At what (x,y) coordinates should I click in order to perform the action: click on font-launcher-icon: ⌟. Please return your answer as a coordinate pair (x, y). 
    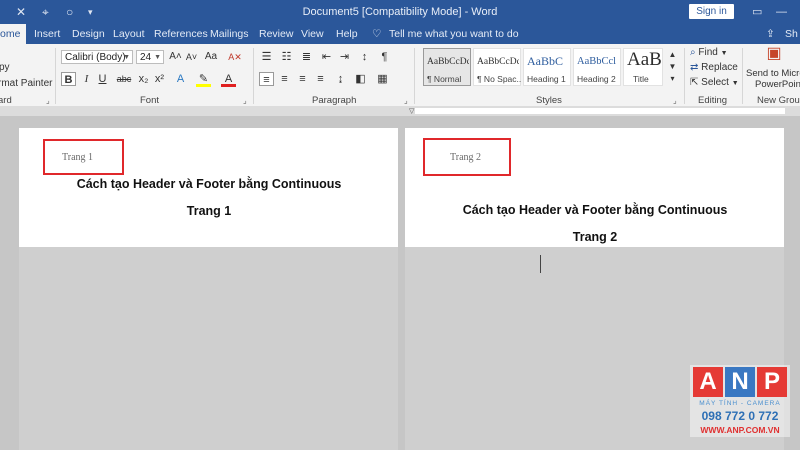
    Looking at the image, I should click on (245, 100).